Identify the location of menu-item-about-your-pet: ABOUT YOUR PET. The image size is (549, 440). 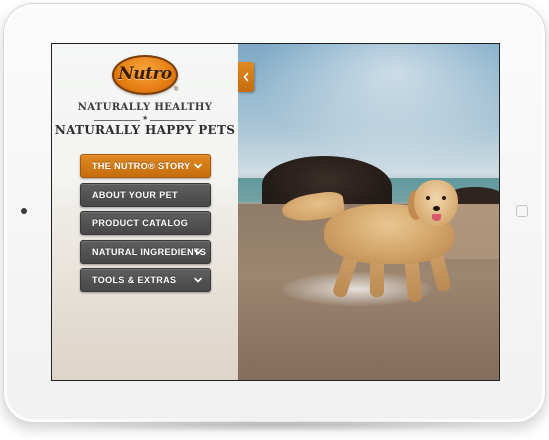
(145, 195).